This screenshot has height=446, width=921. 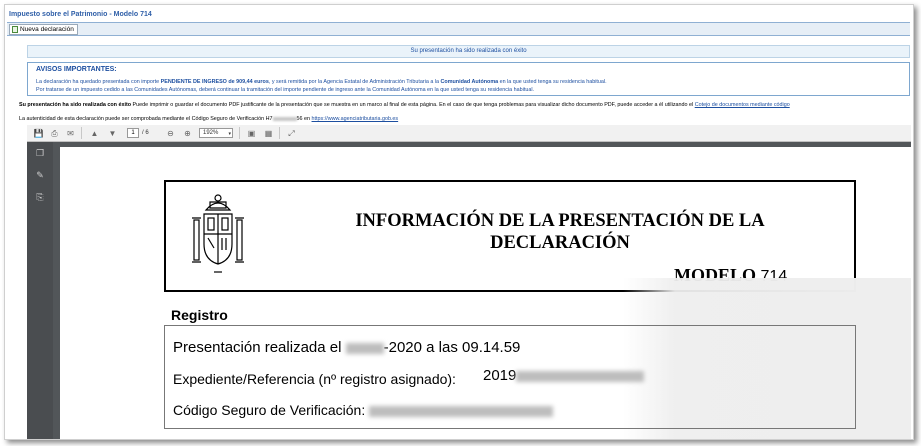 What do you see at coordinates (284, 118) in the screenshot?
I see `redacted-code` at bounding box center [284, 118].